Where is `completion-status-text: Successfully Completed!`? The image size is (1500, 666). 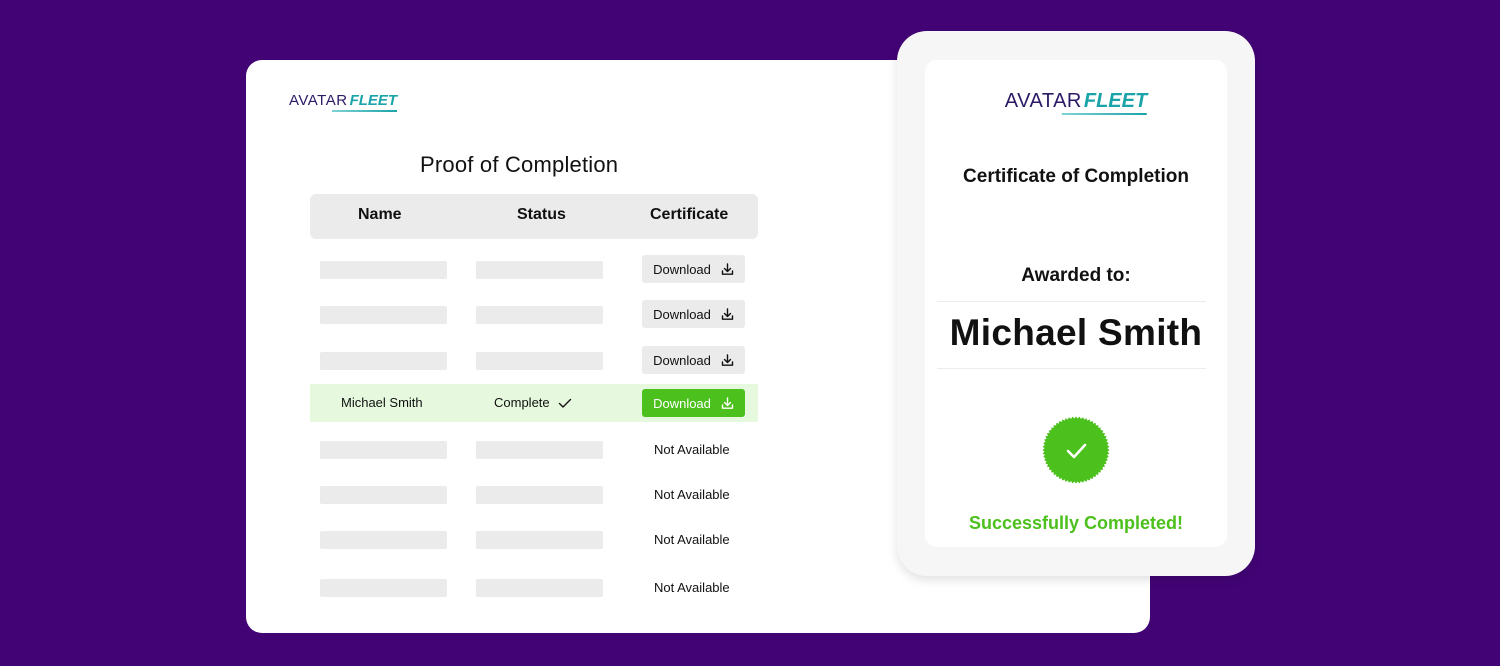 completion-status-text: Successfully Completed! is located at coordinates (1076, 523).